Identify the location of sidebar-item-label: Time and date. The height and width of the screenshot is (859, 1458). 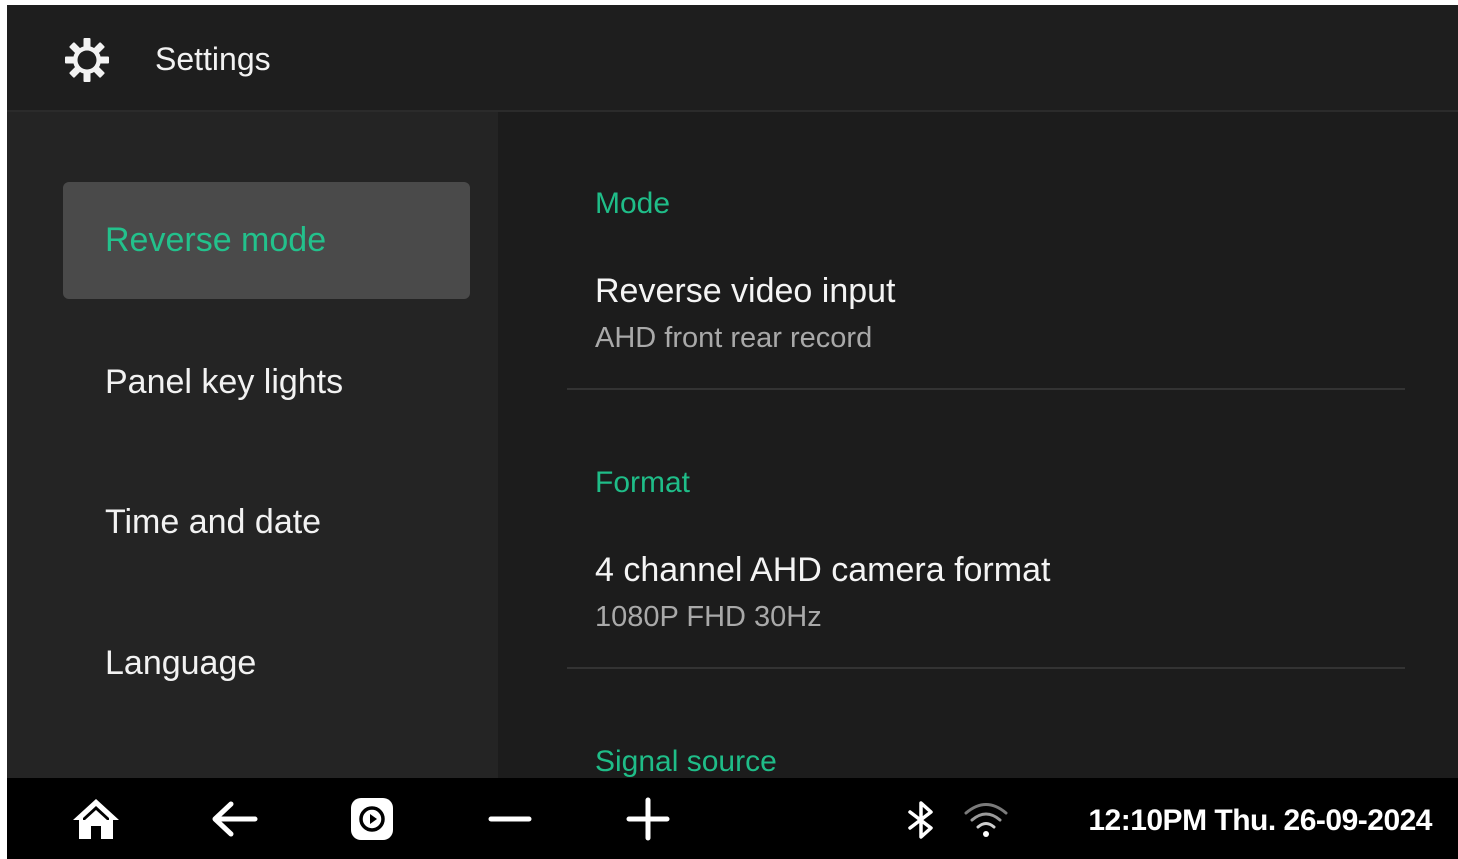
(213, 522).